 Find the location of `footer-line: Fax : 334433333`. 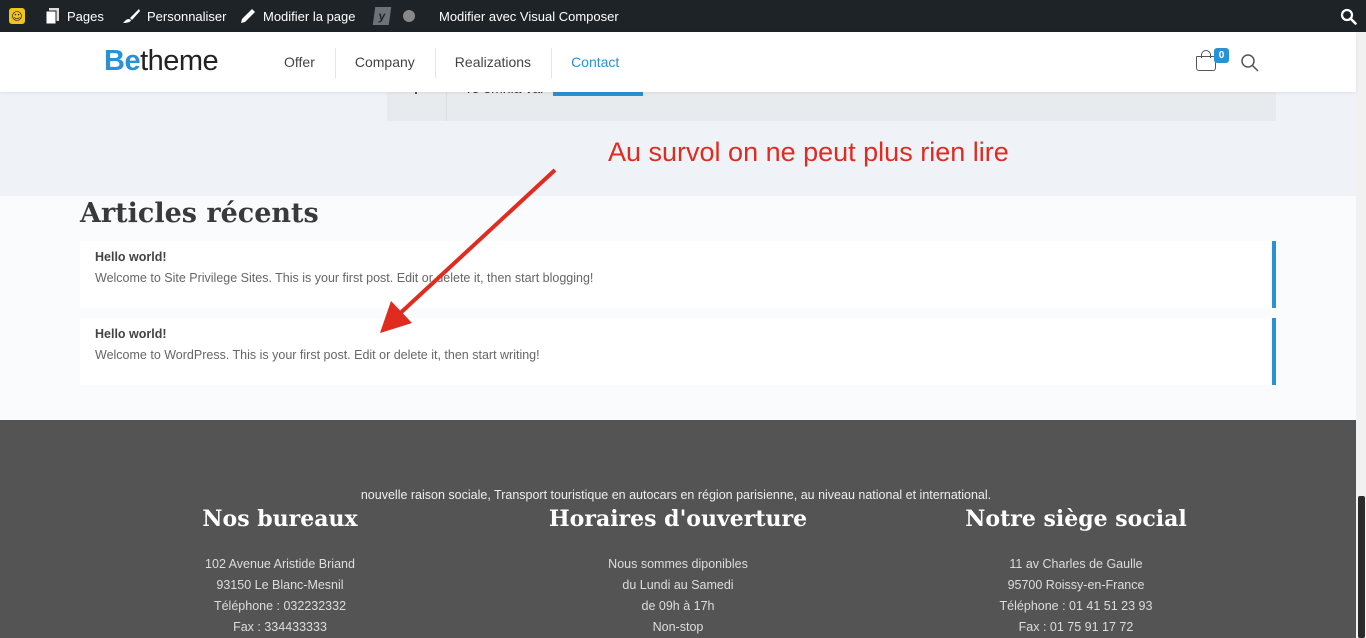

footer-line: Fax : 334433333 is located at coordinates (280, 627).